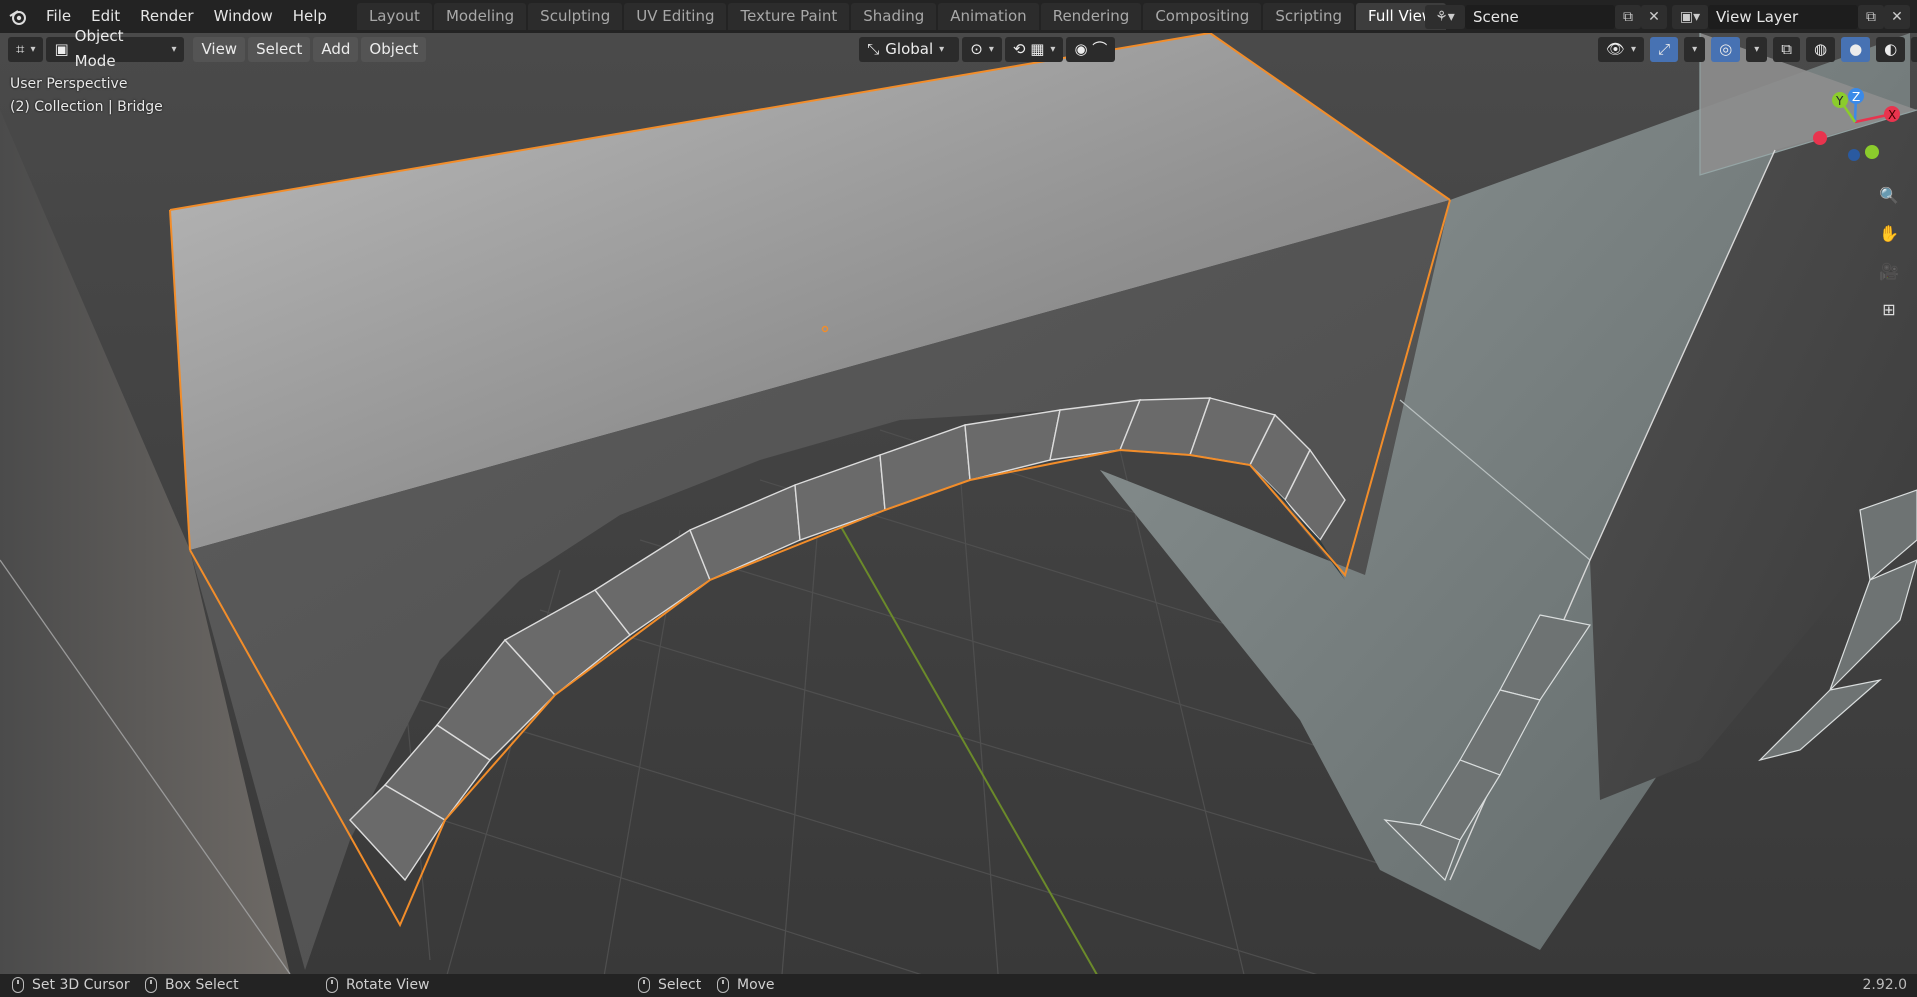 The height and width of the screenshot is (997, 1917). I want to click on mouse-drag-icon, so click(151, 985).